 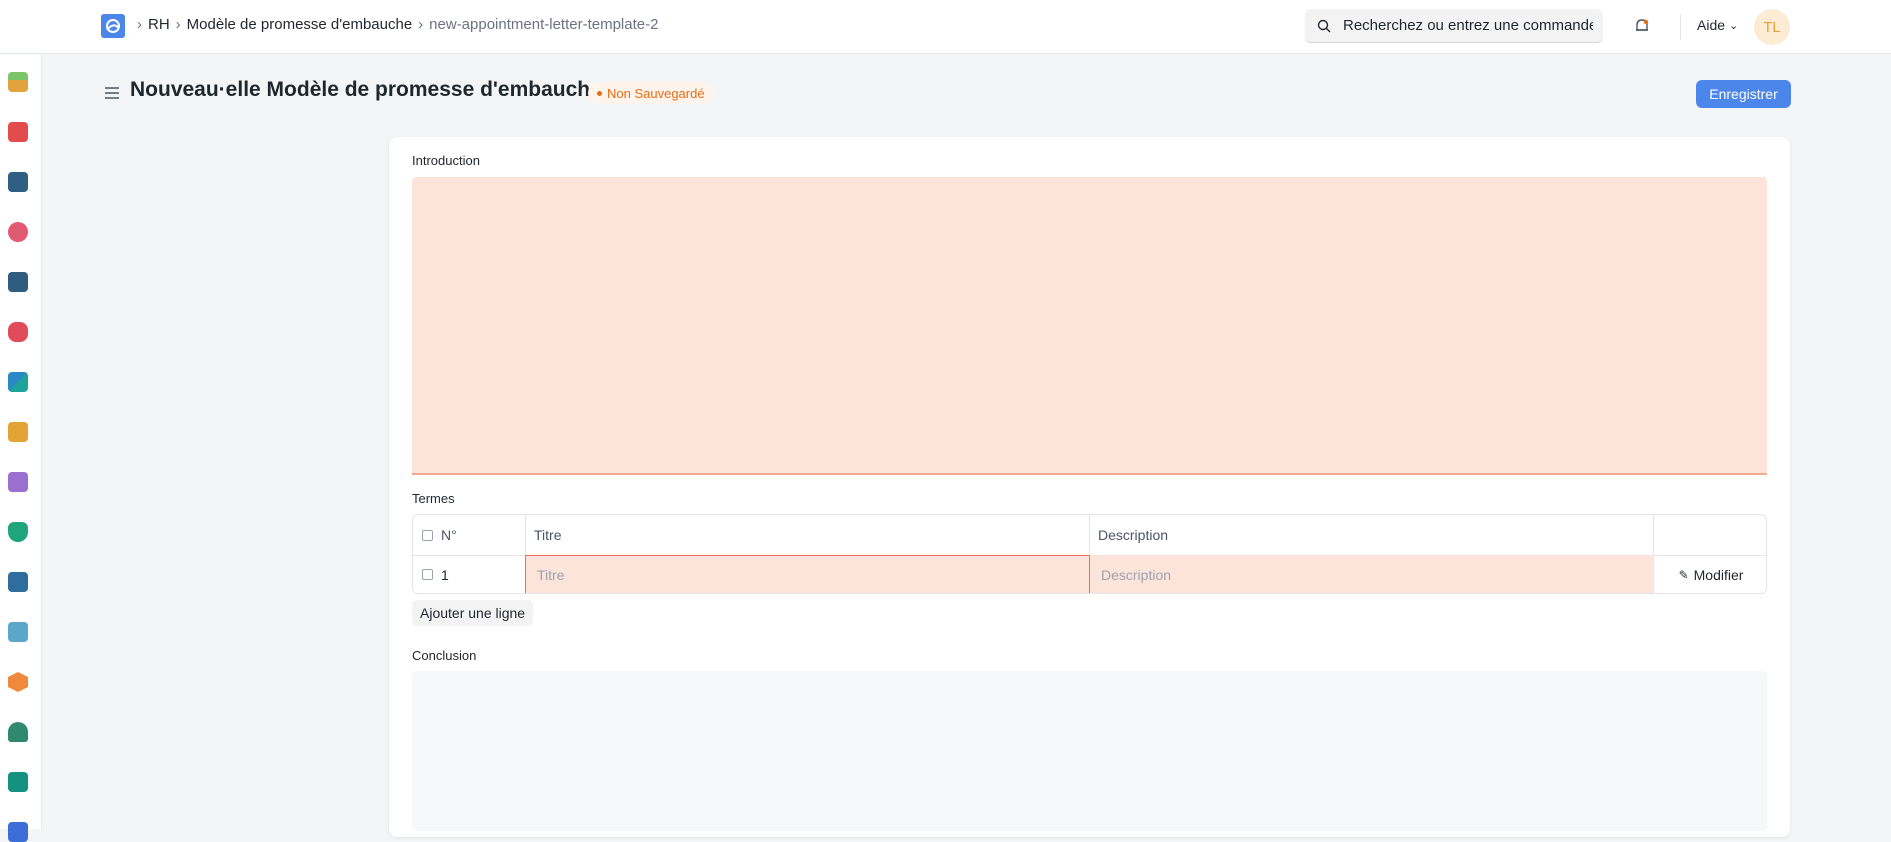 What do you see at coordinates (18, 482) in the screenshot?
I see `folder-icon` at bounding box center [18, 482].